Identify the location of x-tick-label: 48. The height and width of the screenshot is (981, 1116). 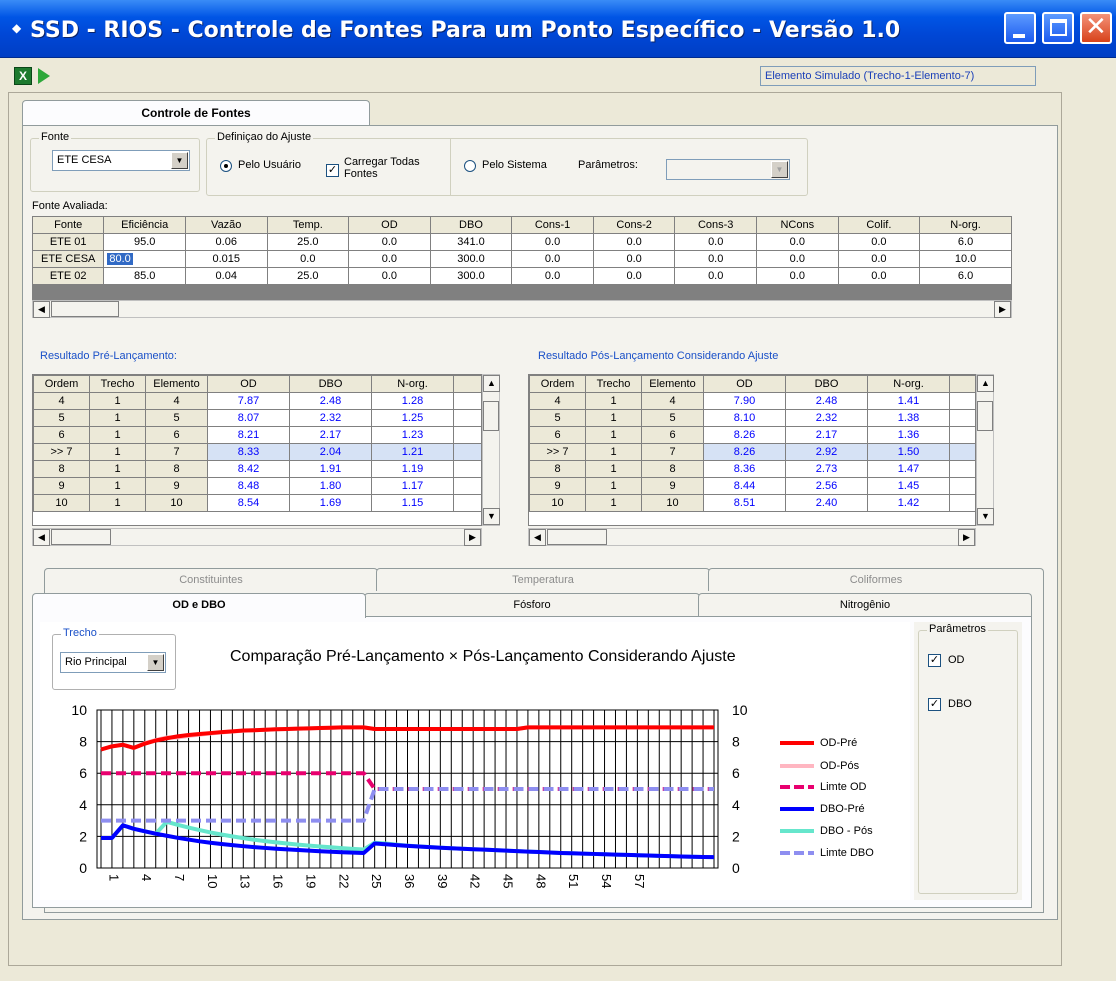
(540, 881).